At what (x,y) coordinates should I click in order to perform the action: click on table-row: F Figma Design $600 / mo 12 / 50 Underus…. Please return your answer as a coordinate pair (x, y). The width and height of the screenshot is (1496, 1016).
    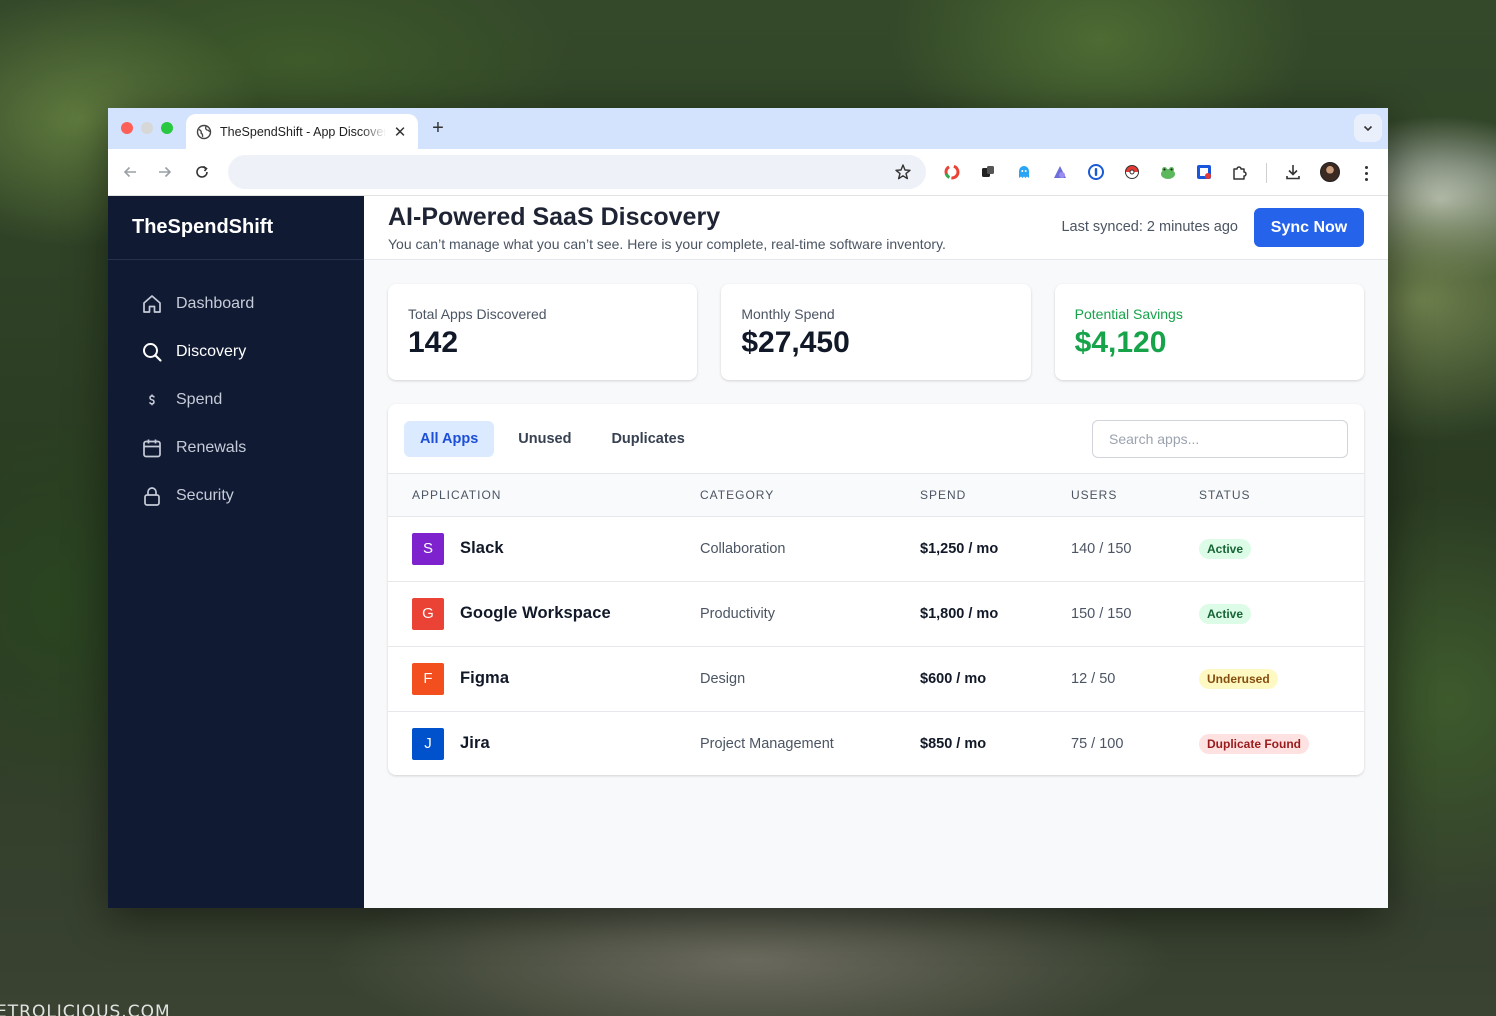
    Looking at the image, I should click on (876, 678).